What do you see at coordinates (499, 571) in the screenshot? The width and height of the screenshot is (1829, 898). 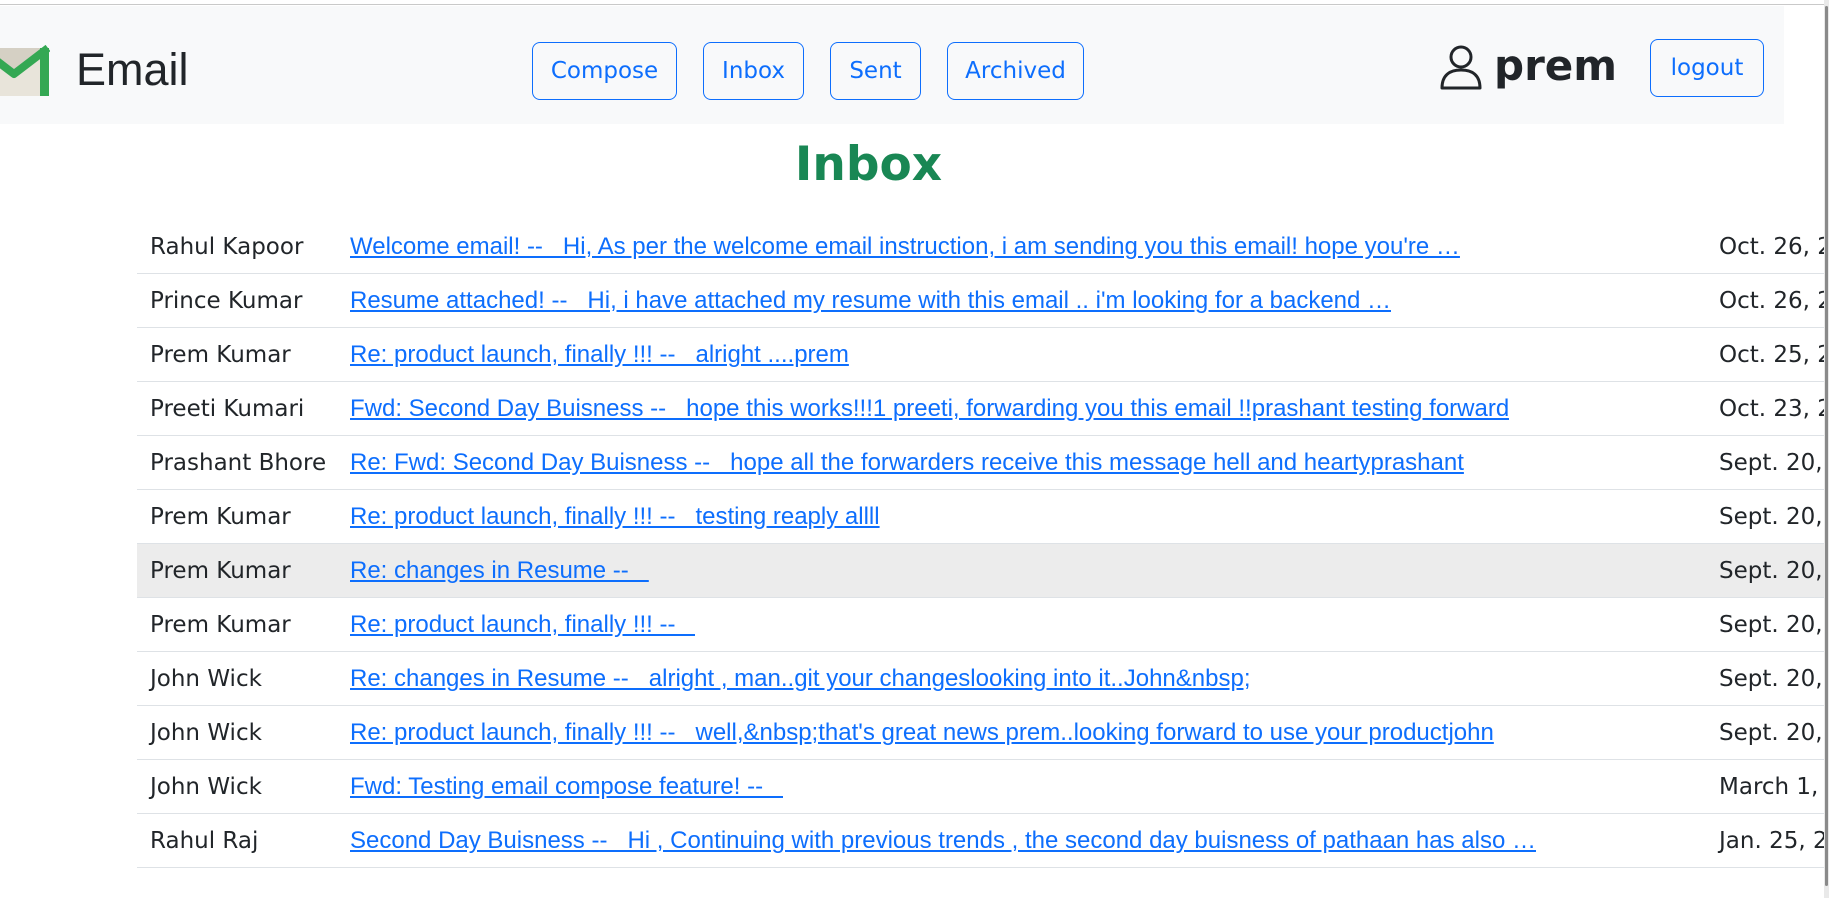 I see `email-subject-link: Re: changes in Resume --` at bounding box center [499, 571].